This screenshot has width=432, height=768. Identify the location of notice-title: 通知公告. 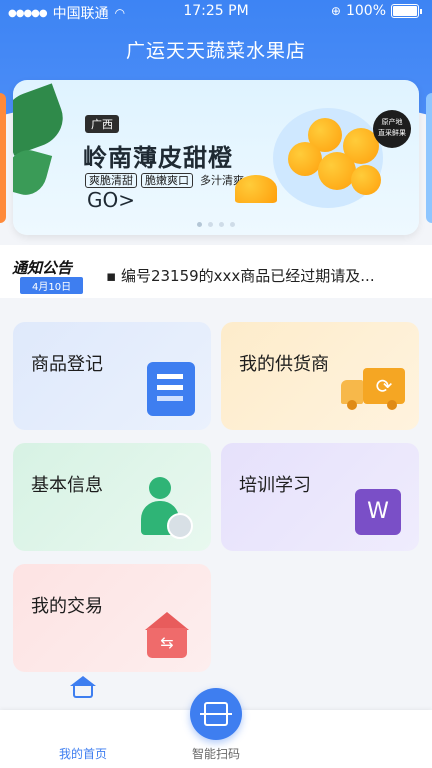
(42, 268).